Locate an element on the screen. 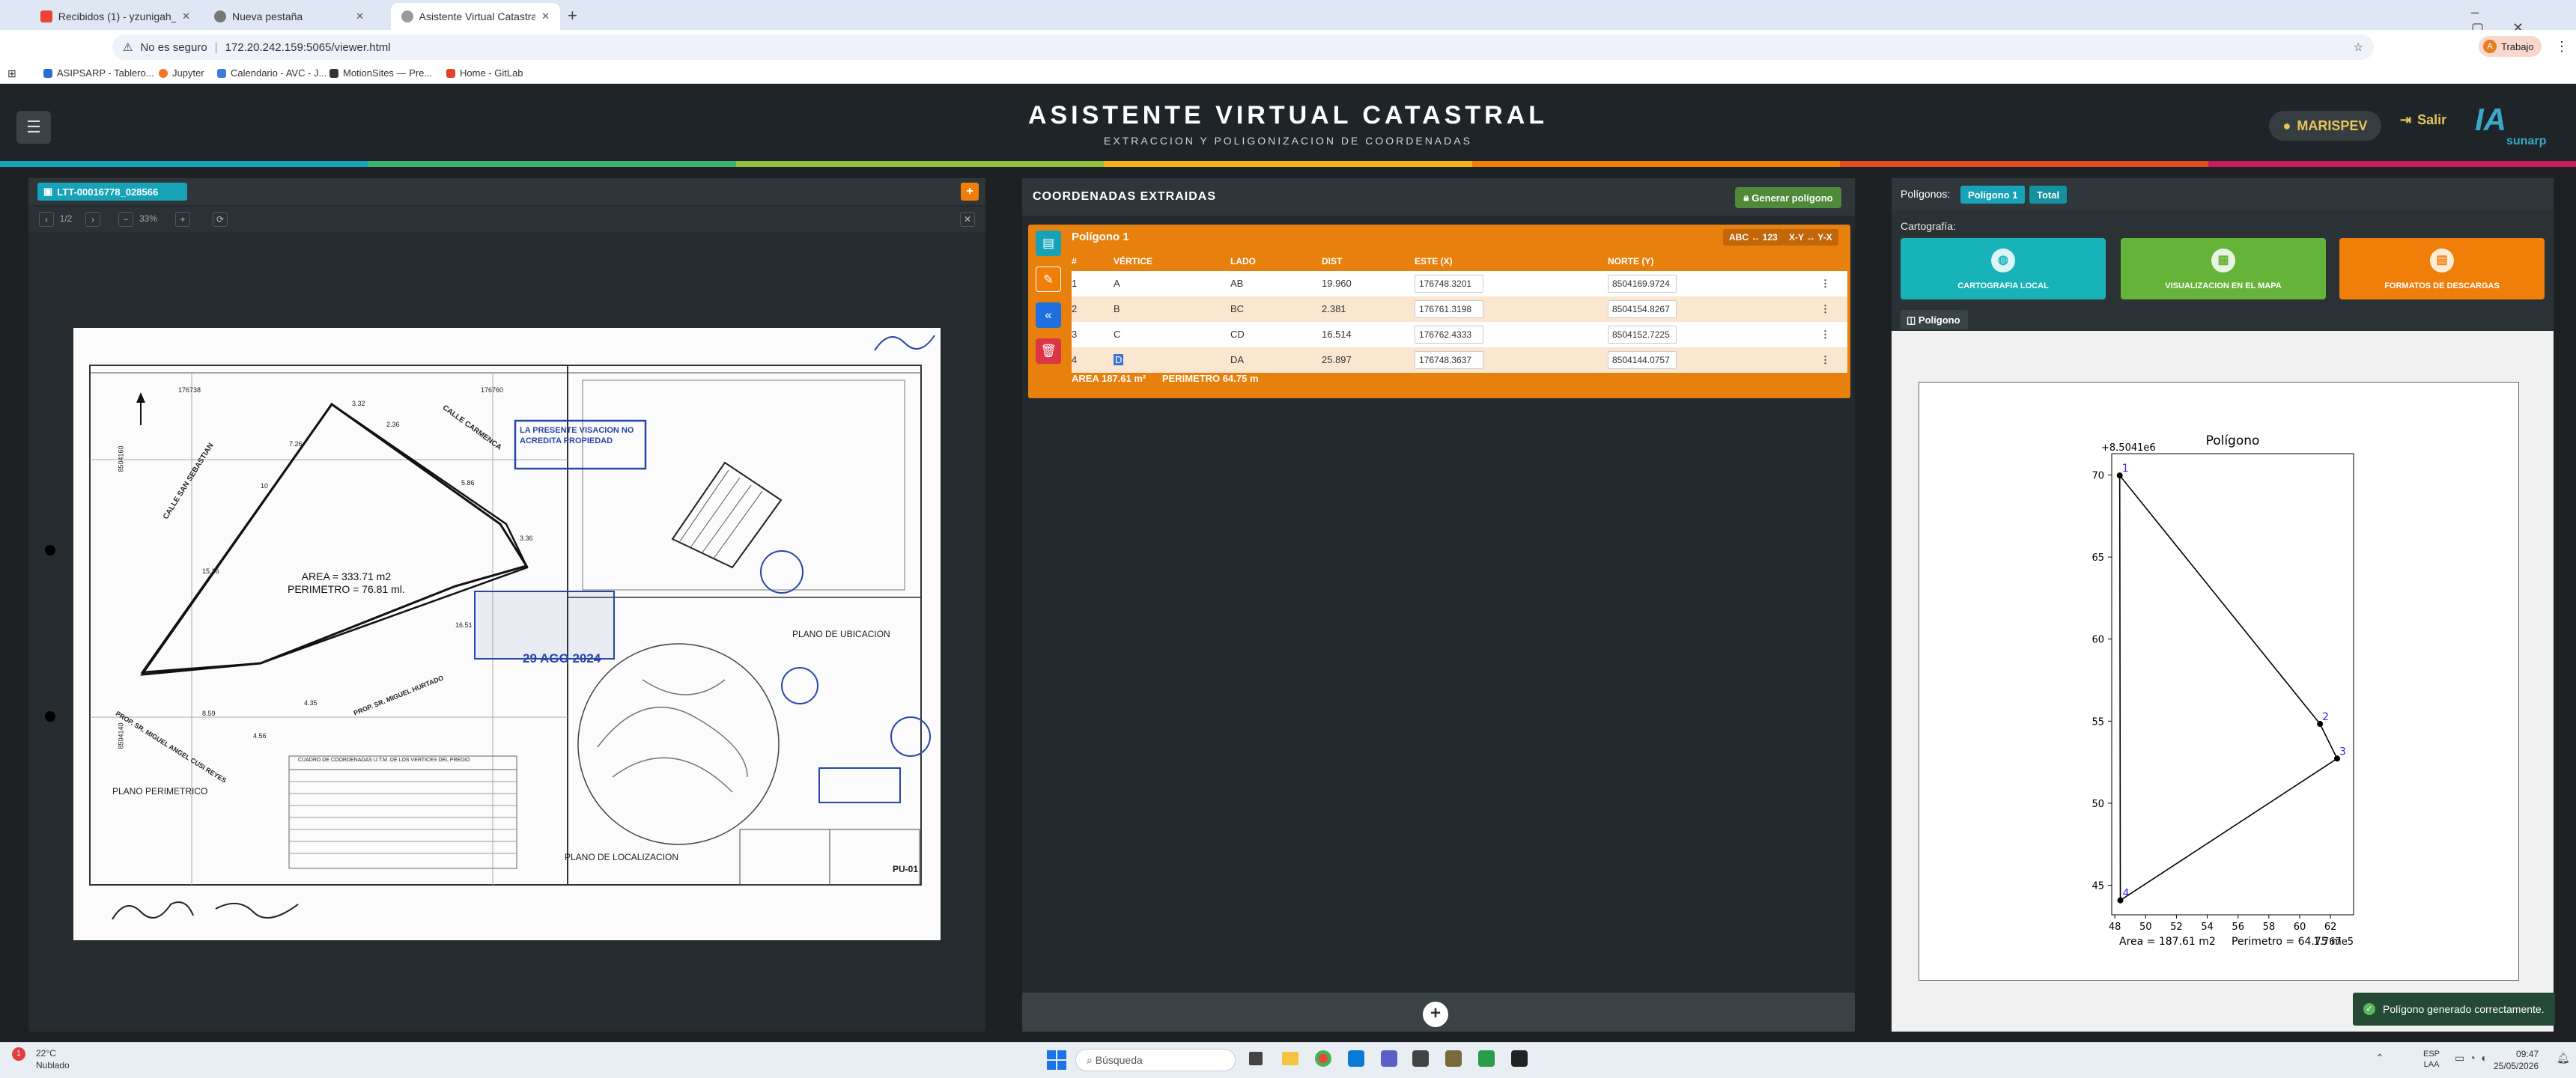 The width and height of the screenshot is (2576, 1078). xy-swap-button: X-Y ↔ Y-X is located at coordinates (1810, 237).